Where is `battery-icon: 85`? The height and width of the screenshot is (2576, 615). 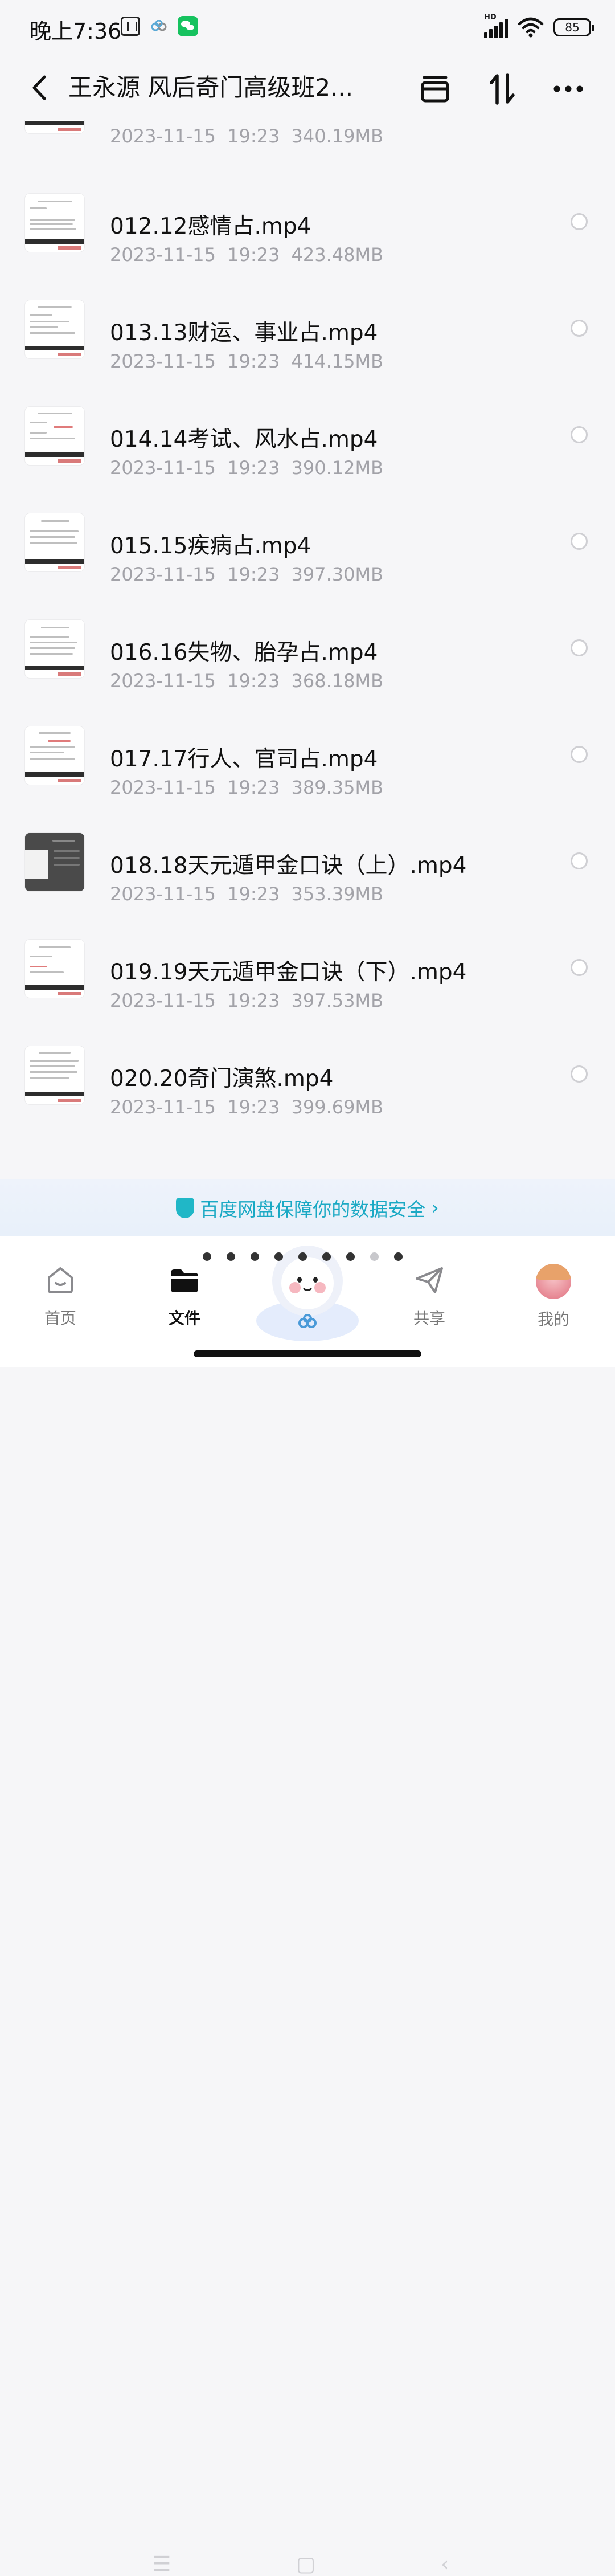 battery-icon: 85 is located at coordinates (574, 27).